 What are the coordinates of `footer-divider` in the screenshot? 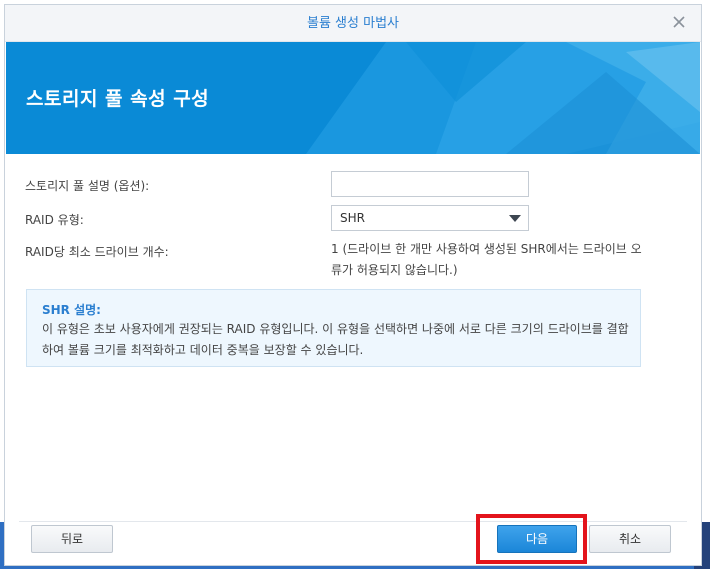 It's located at (353, 521).